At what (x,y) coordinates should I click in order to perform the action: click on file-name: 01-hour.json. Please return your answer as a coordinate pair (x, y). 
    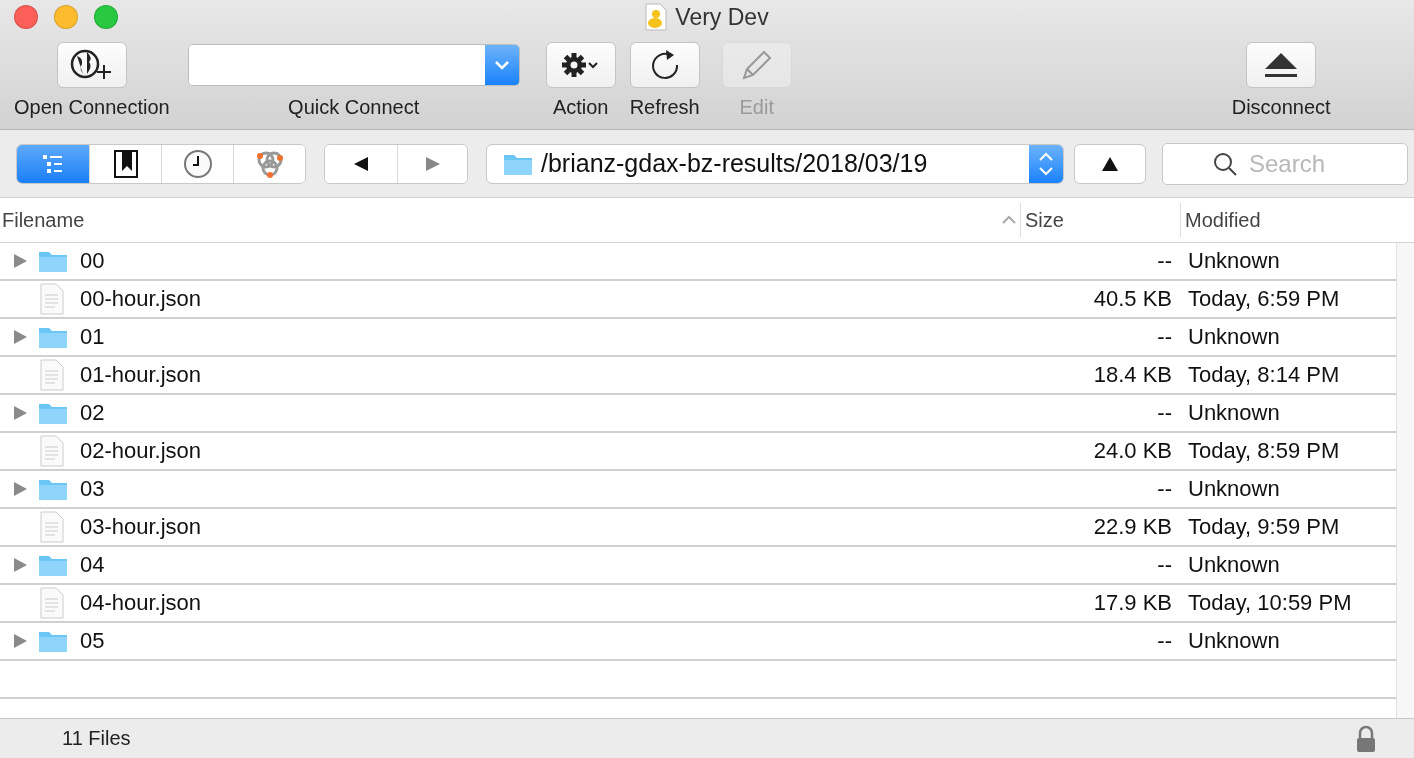
    Looking at the image, I should click on (141, 375).